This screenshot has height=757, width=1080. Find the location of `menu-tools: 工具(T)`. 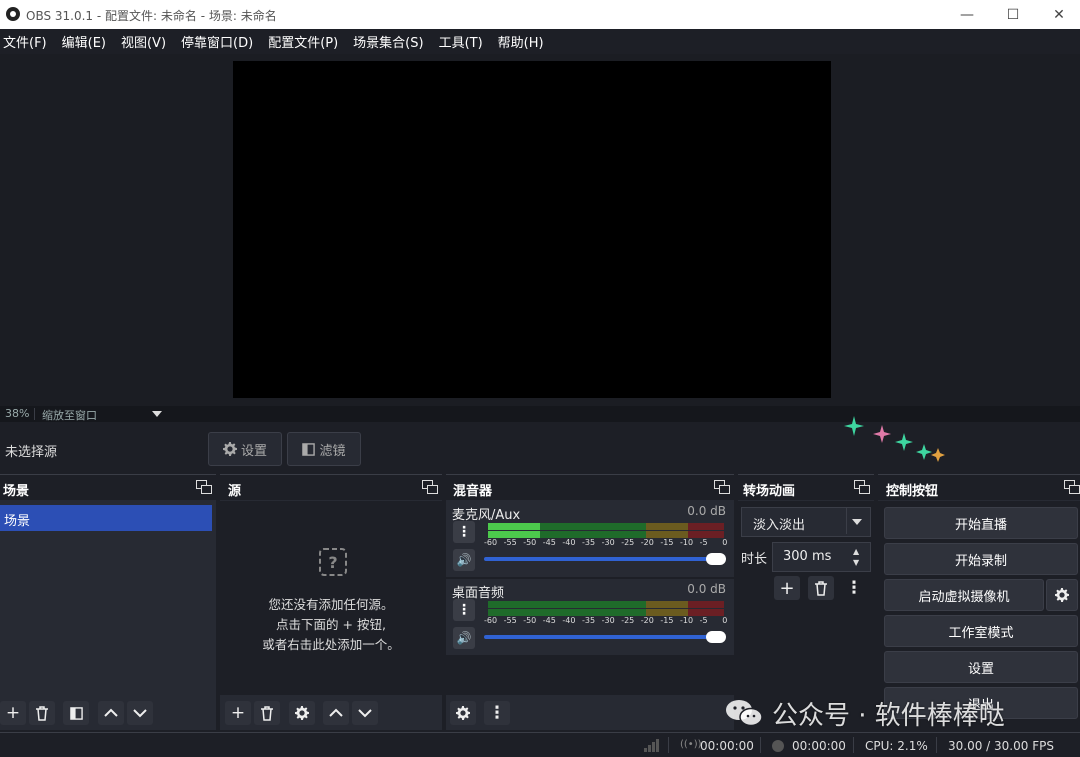

menu-tools: 工具(T) is located at coordinates (463, 41).